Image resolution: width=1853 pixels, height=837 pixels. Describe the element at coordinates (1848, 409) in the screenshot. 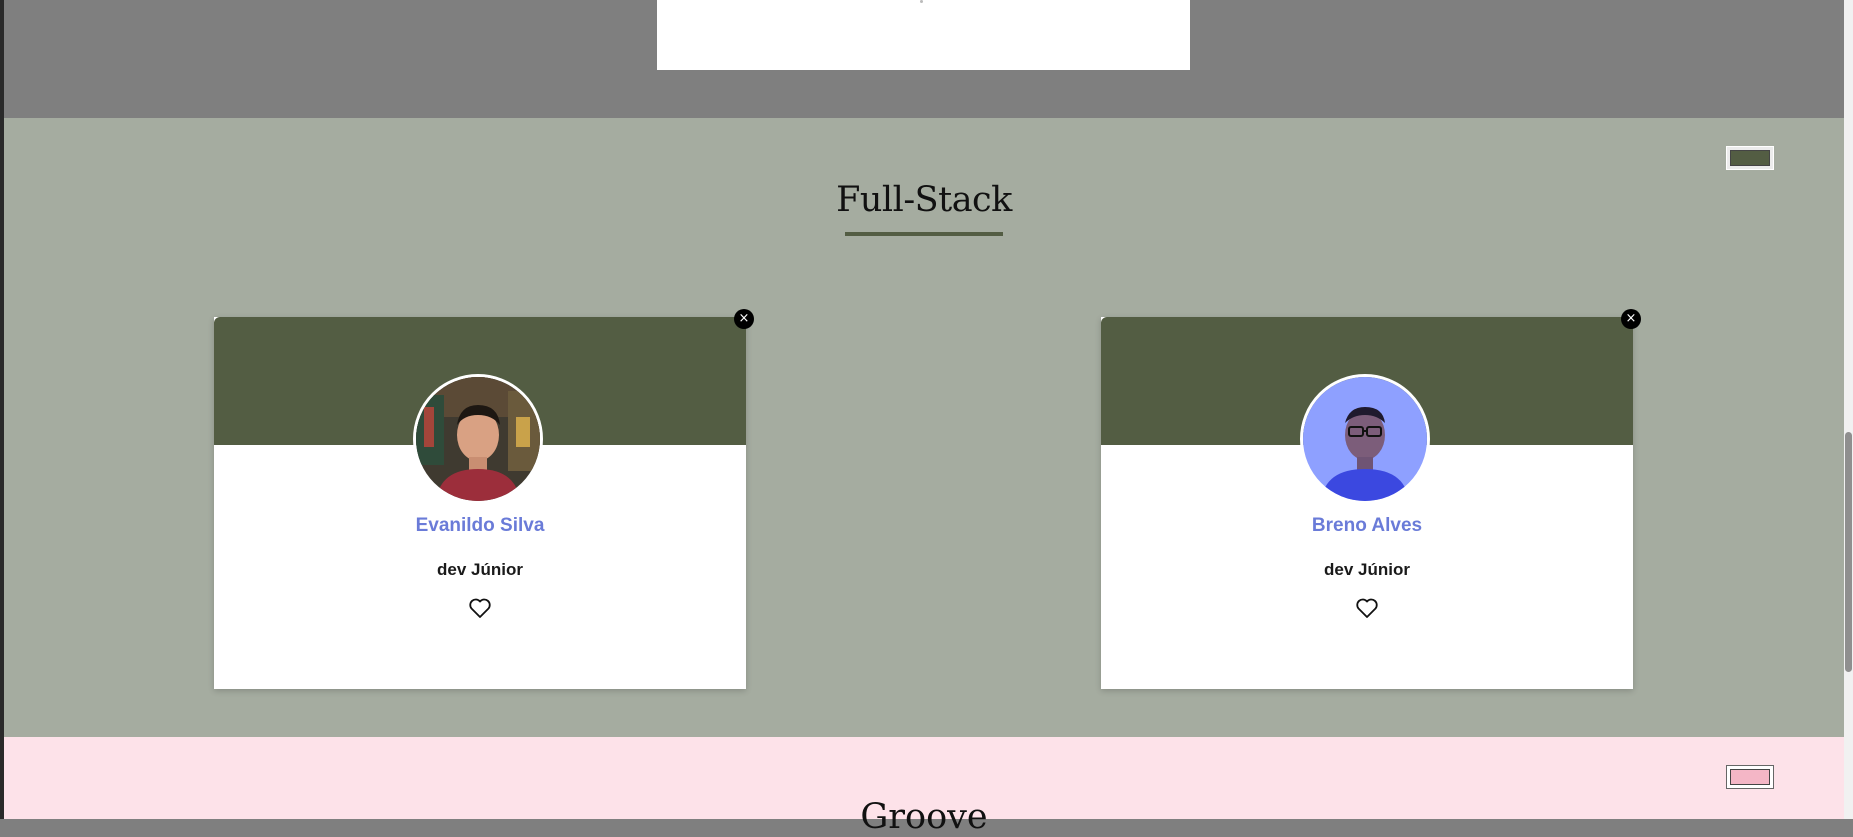

I see `vertical-scrollbar` at that location.